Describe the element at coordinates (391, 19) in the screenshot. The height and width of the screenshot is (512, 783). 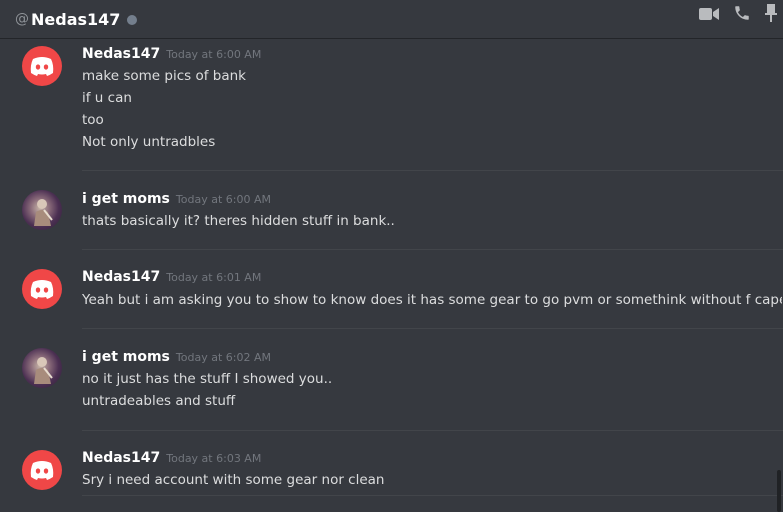
I see `channel-header: @ Nedas147` at that location.